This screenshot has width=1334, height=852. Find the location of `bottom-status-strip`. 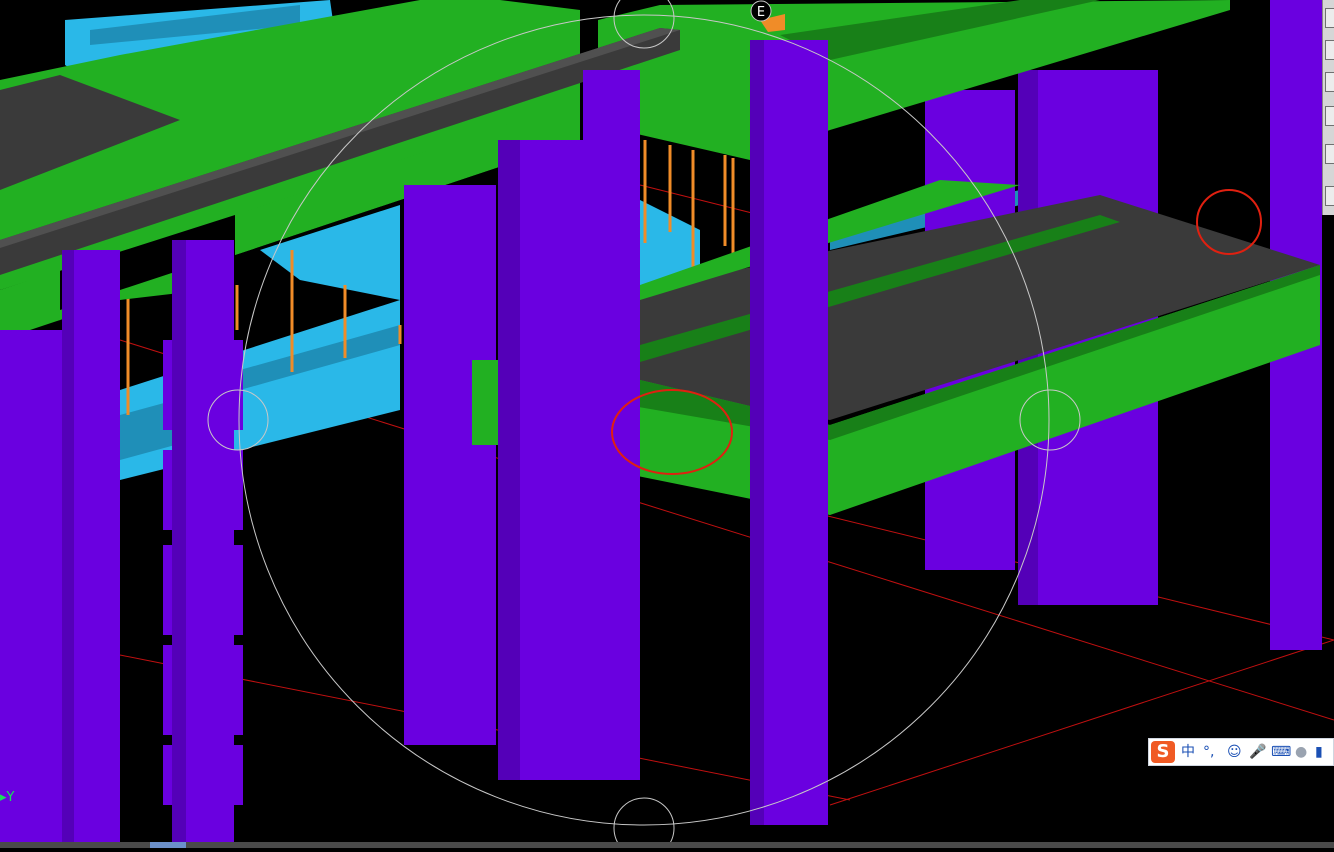

bottom-status-strip is located at coordinates (667, 845).